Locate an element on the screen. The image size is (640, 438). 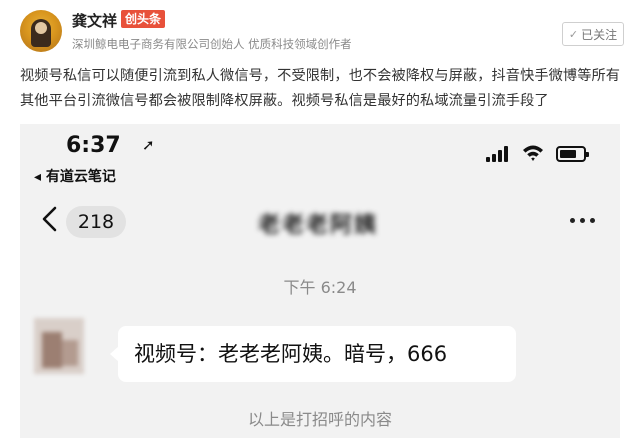
author-avatar is located at coordinates (41, 31).